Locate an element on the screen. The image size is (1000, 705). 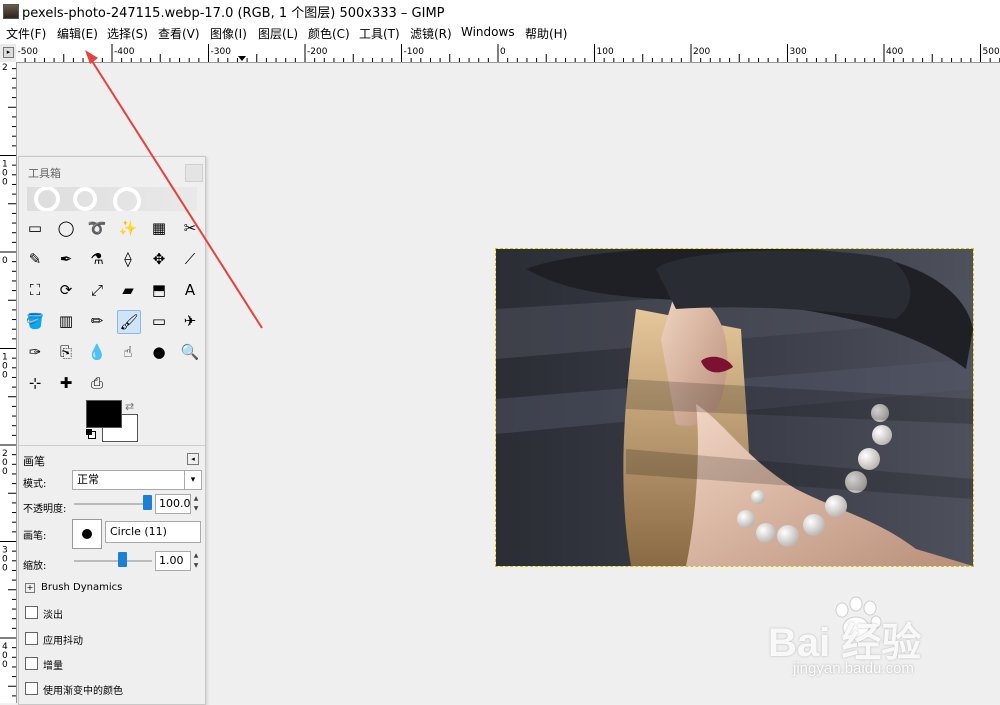
scale-spinner: ▲ ▼ is located at coordinates (196, 561).